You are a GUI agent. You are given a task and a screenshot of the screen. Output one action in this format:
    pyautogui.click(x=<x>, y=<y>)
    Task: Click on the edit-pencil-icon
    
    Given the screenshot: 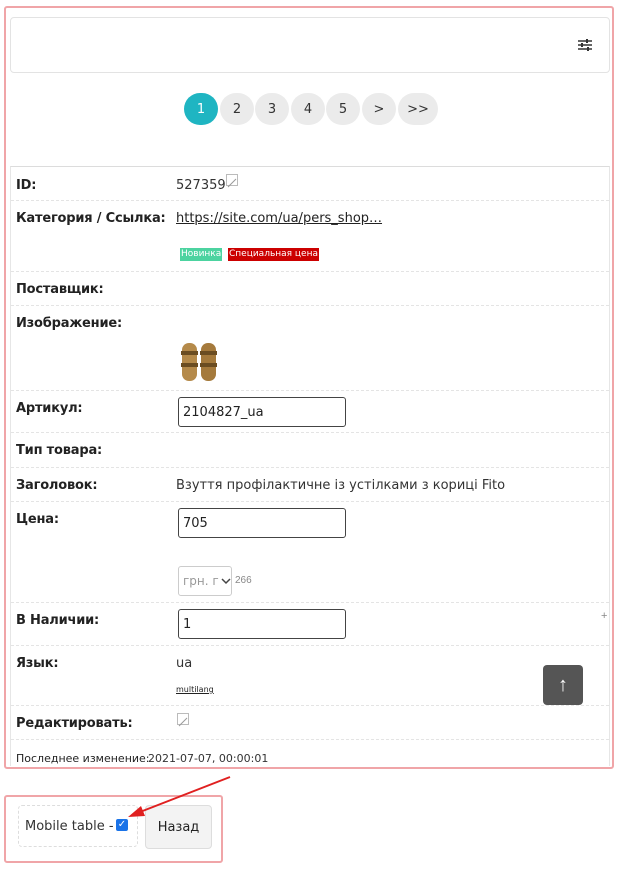 What is the action you would take?
    pyautogui.click(x=183, y=720)
    